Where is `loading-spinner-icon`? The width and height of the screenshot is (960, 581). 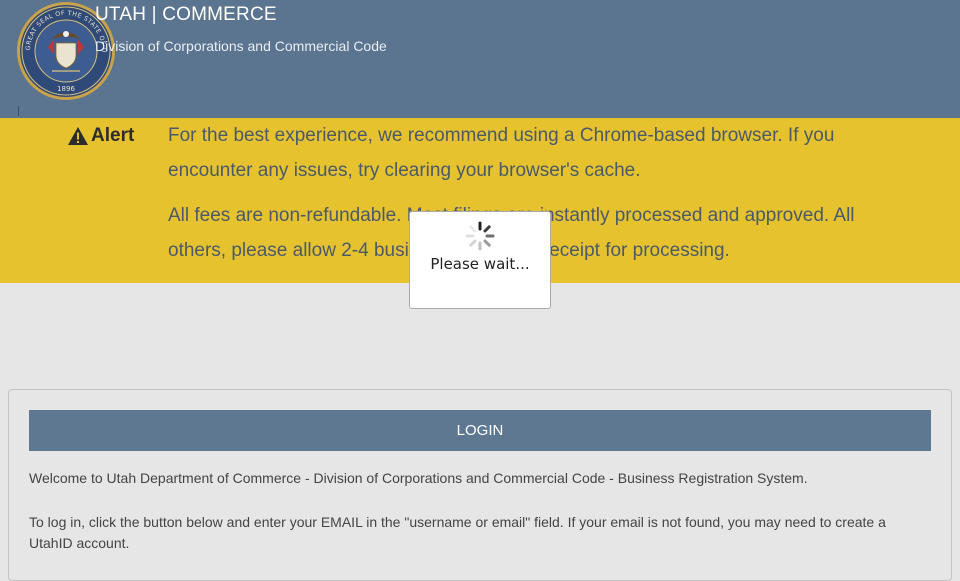
loading-spinner-icon is located at coordinates (480, 236).